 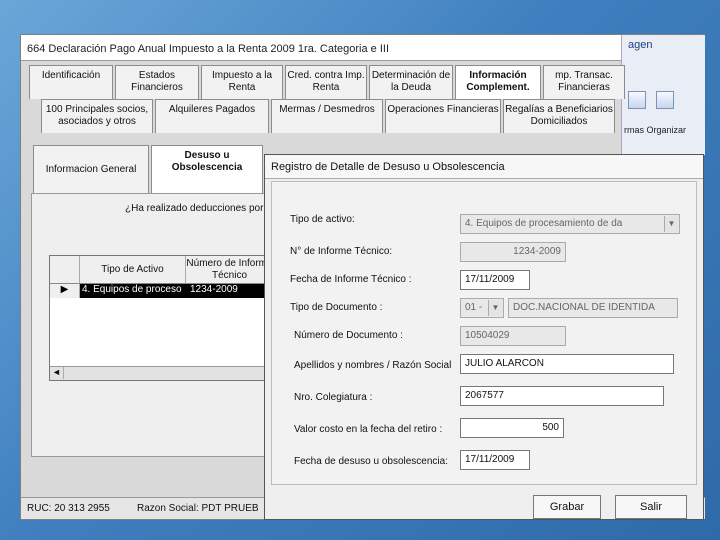 I want to click on num-doc-field: 10504029, so click(x=513, y=336).